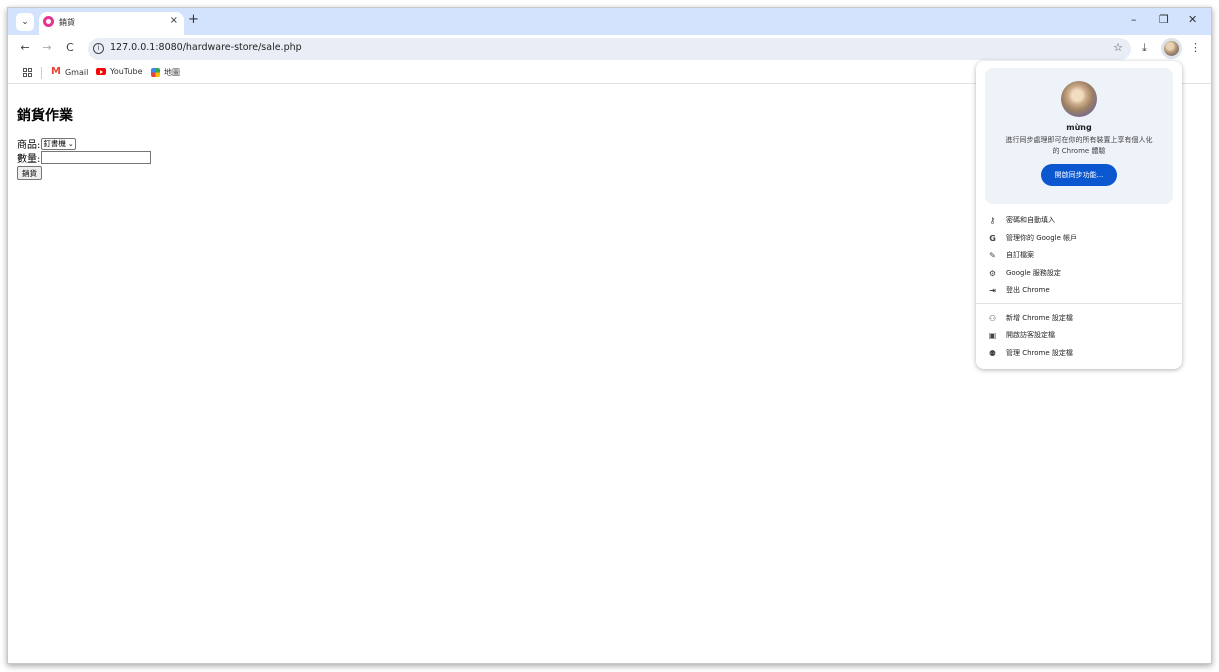  I want to click on download-icon: ⤓, so click(1144, 48).